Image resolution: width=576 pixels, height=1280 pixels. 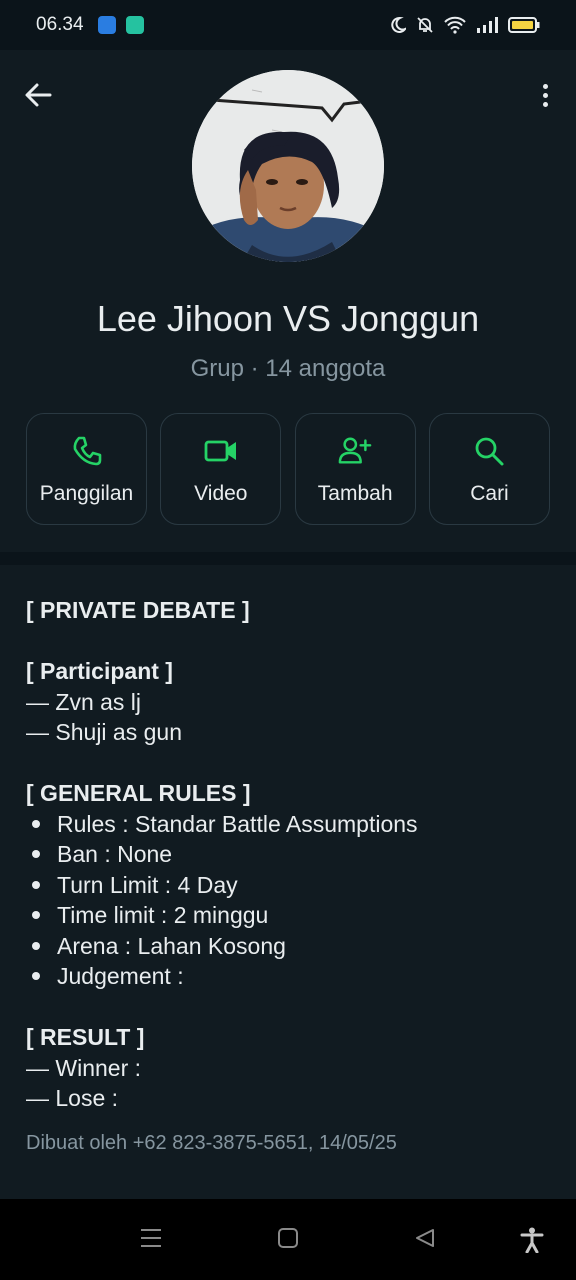 What do you see at coordinates (288, 915) in the screenshot?
I see `rule-item: Time limit : 2 minggu` at bounding box center [288, 915].